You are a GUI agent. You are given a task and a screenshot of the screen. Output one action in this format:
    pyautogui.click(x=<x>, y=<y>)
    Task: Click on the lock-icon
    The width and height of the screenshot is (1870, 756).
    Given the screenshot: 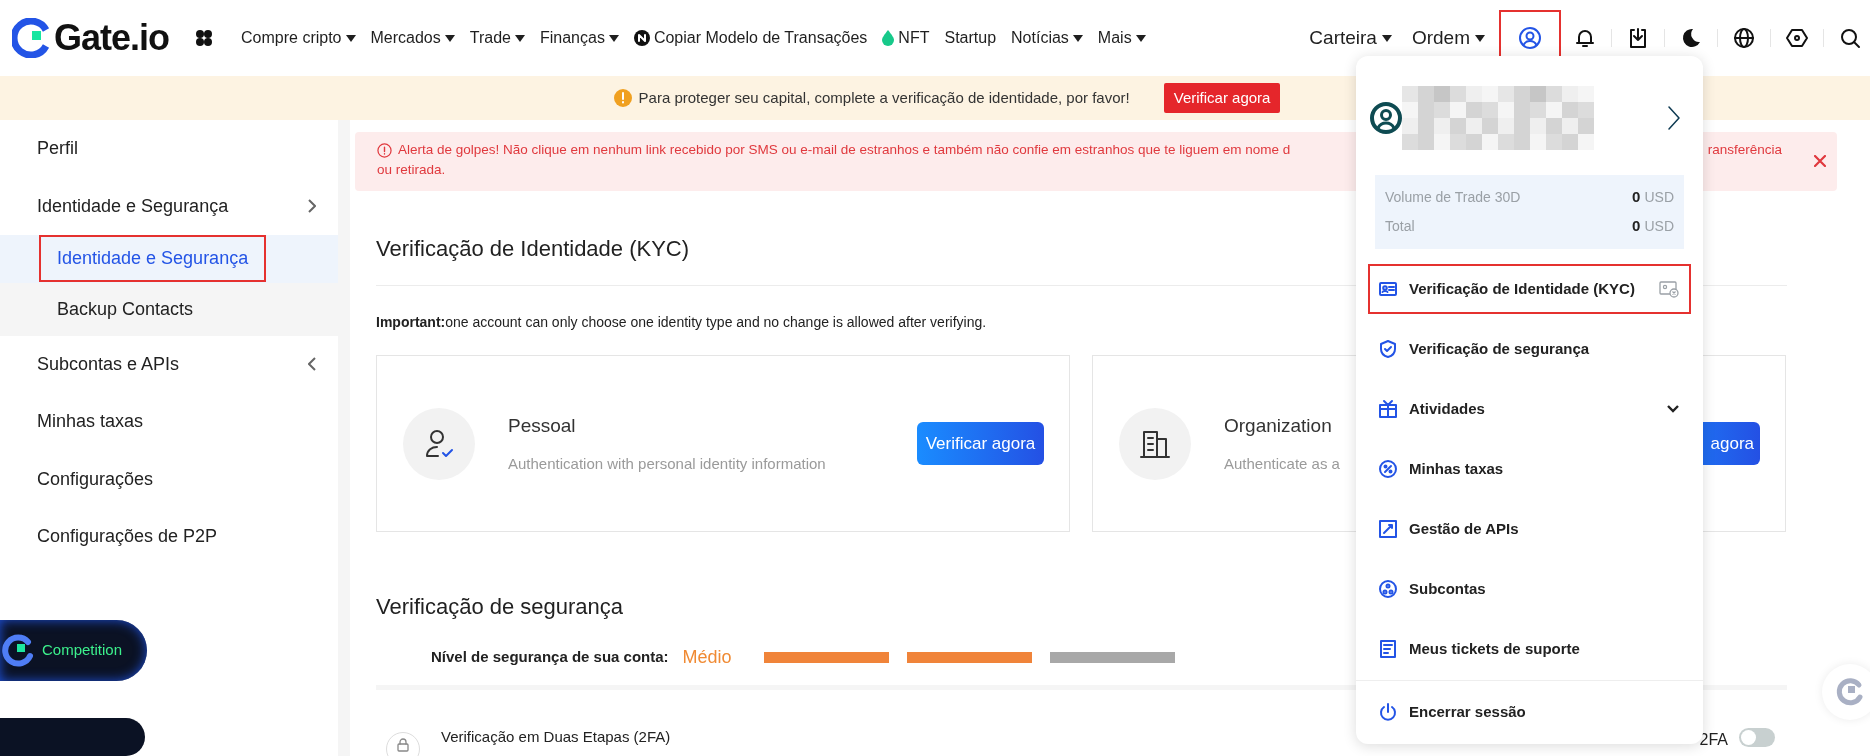 What is the action you would take?
    pyautogui.click(x=403, y=745)
    